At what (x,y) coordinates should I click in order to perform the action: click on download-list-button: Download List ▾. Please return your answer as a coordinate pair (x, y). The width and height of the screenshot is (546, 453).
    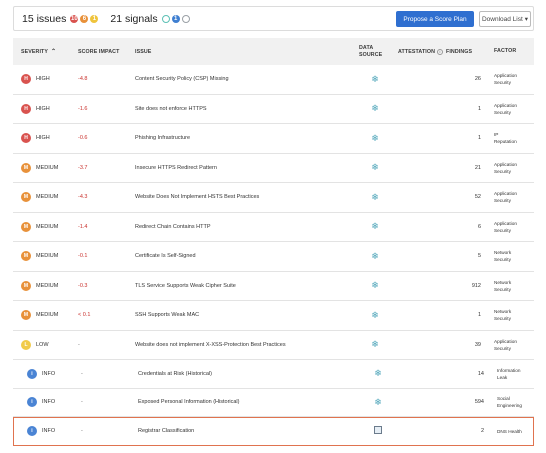
    Looking at the image, I should click on (505, 19).